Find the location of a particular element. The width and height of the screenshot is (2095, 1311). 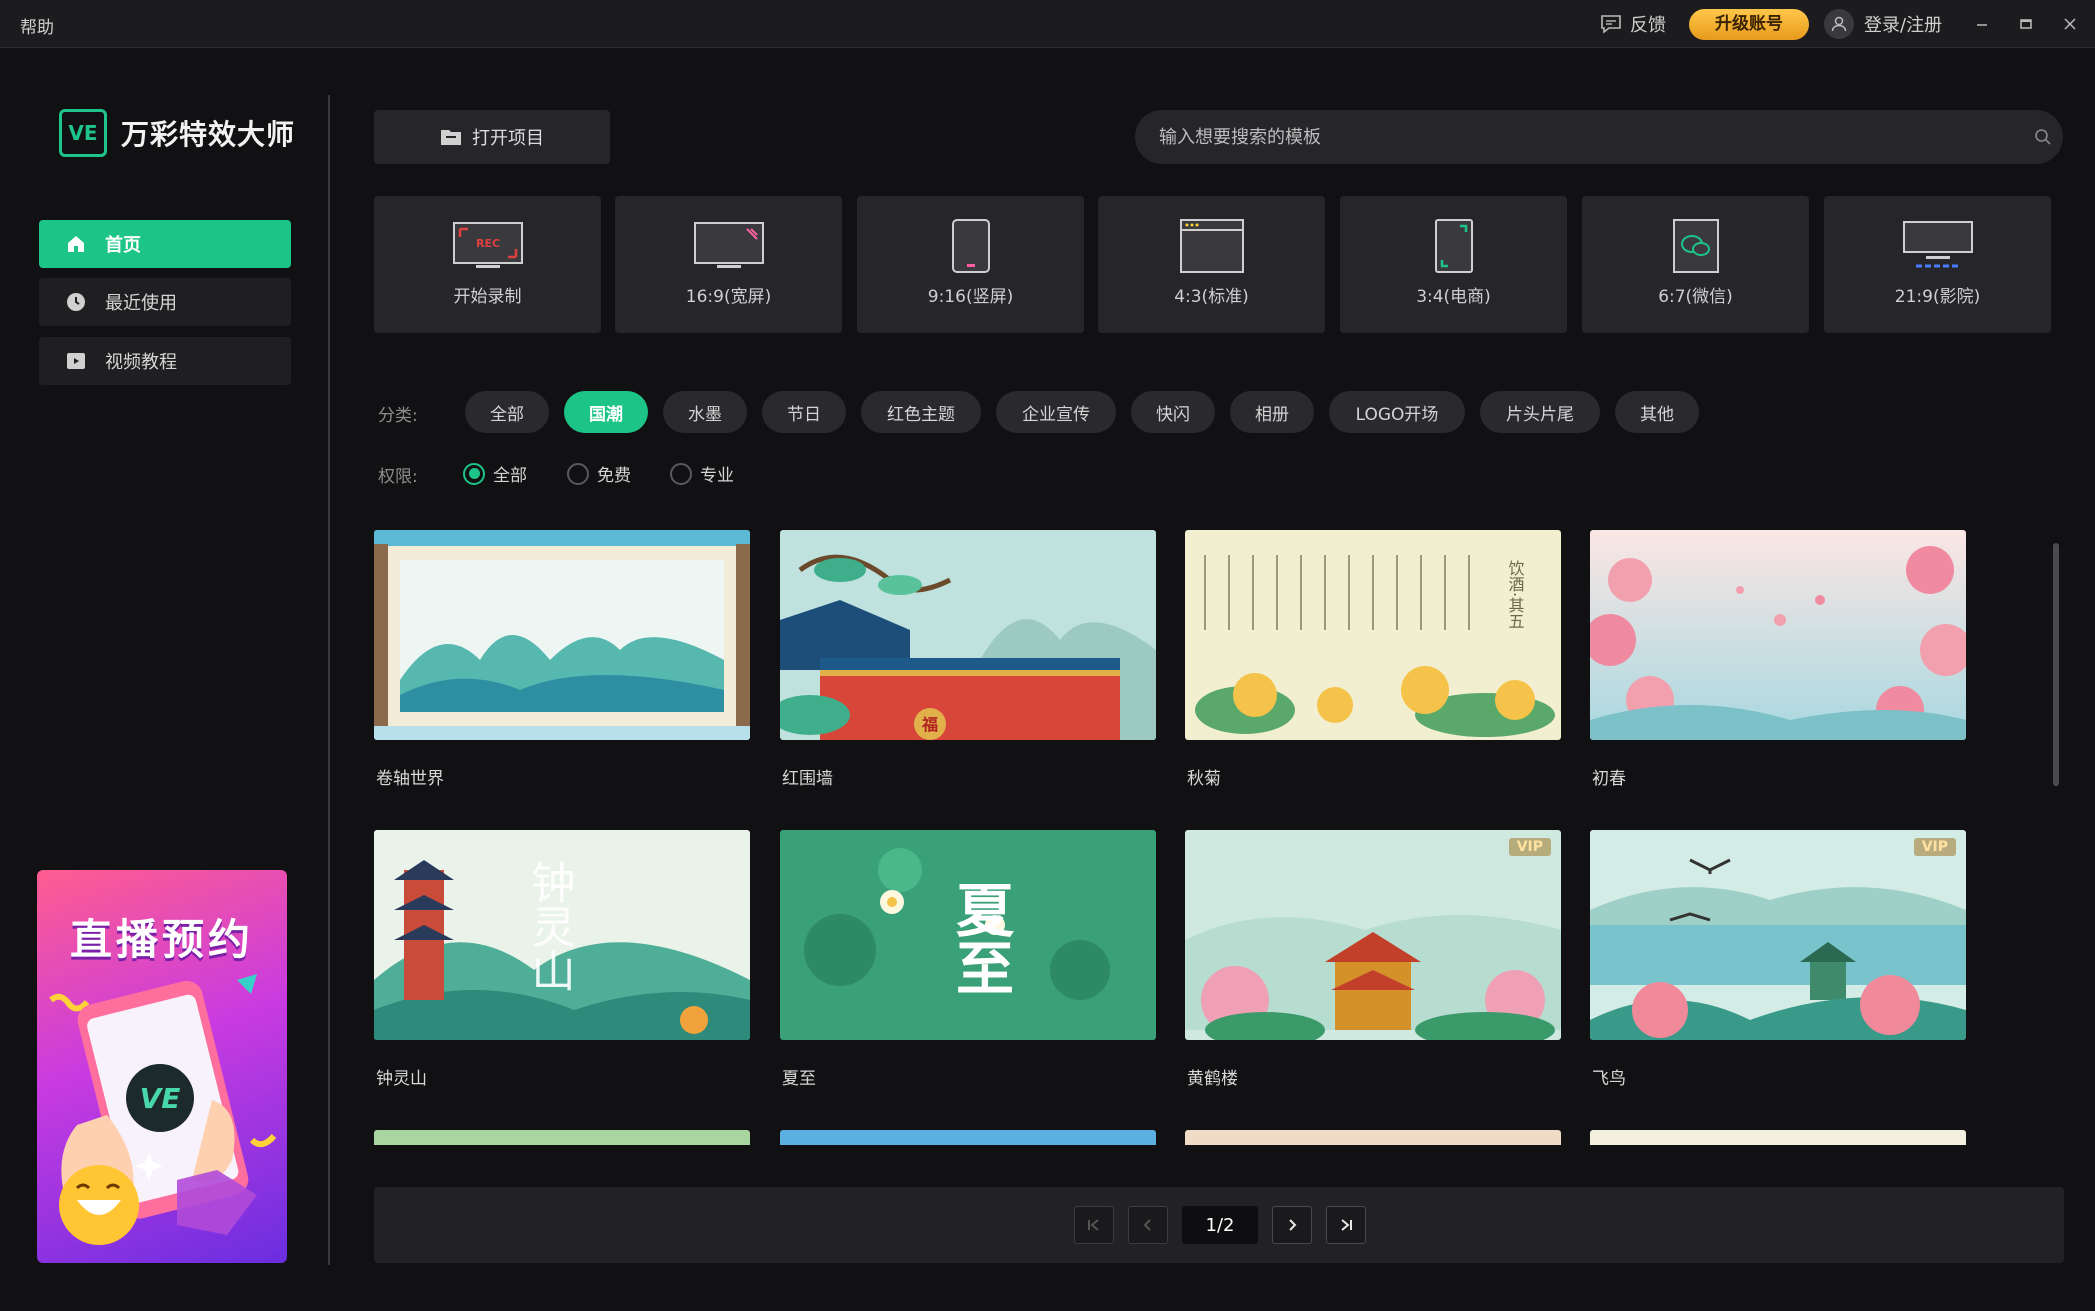

help-menu: 帮助 is located at coordinates (37, 25).